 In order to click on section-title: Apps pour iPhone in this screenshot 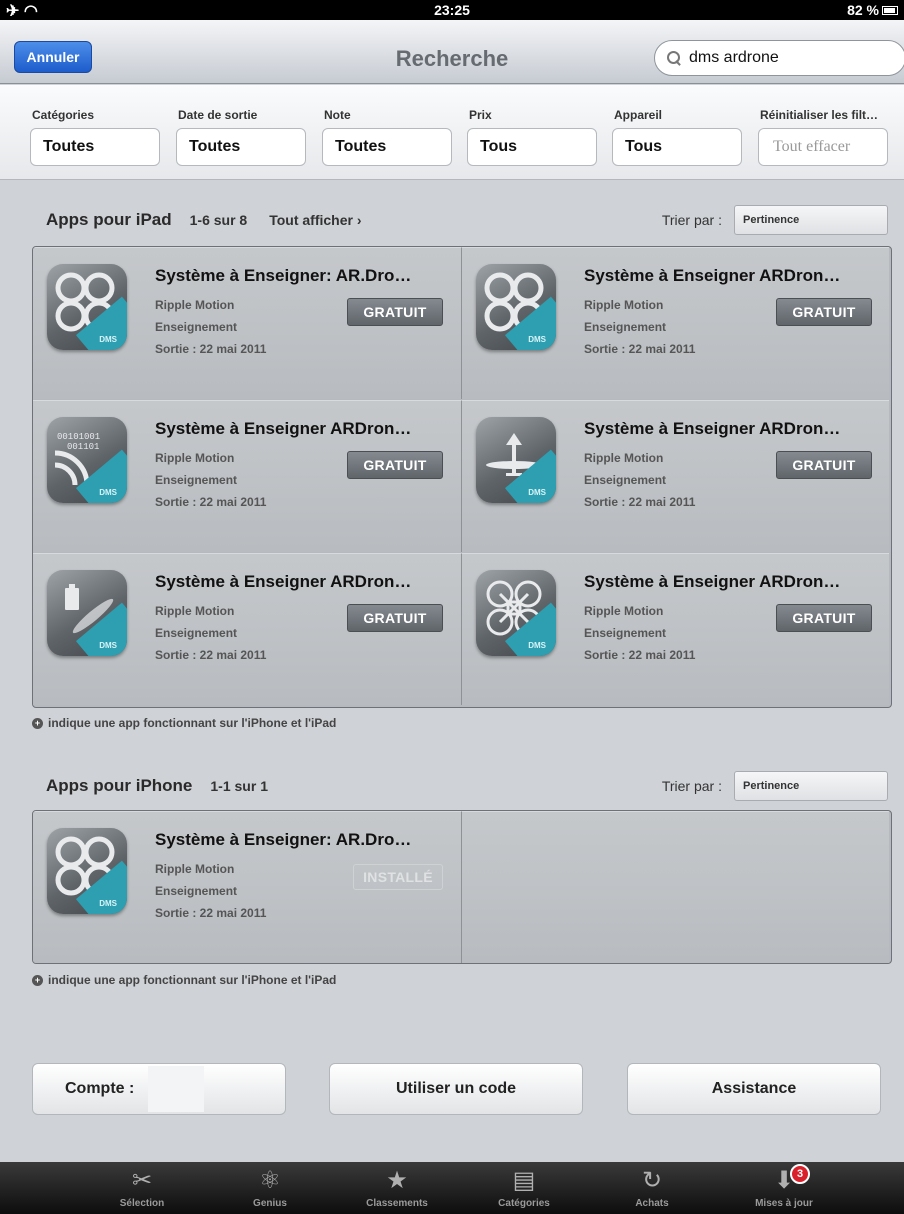, I will do `click(119, 785)`.